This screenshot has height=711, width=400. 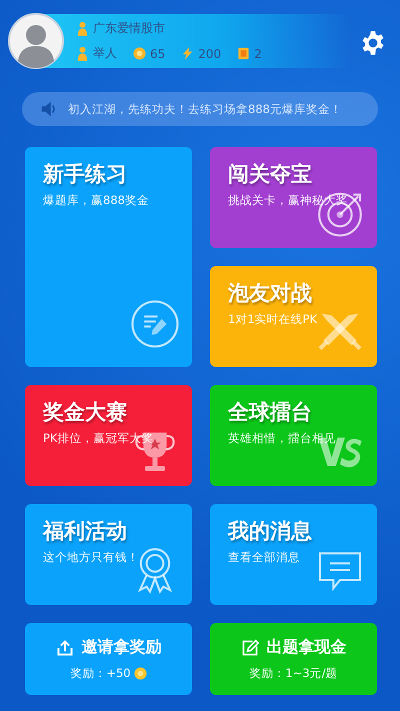 What do you see at coordinates (258, 53) in the screenshot?
I see `cards-count: 2` at bounding box center [258, 53].